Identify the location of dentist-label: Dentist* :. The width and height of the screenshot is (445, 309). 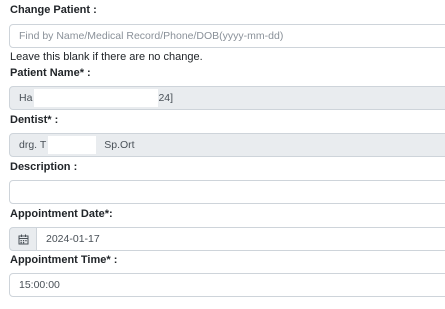
(34, 120).